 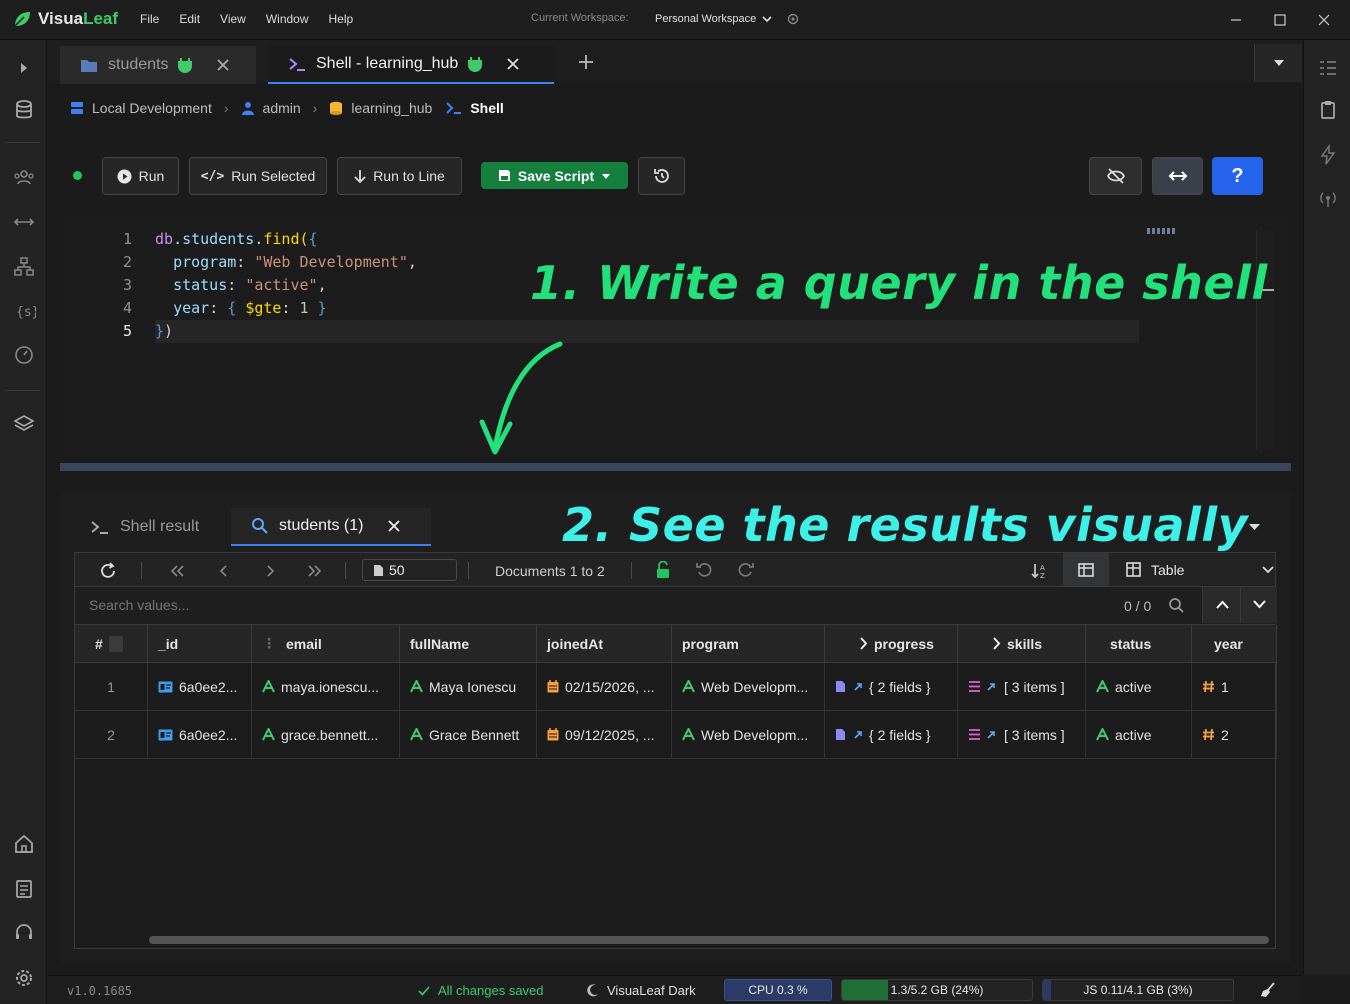 What do you see at coordinates (24, 68) in the screenshot?
I see `expand-sidebar-icon` at bounding box center [24, 68].